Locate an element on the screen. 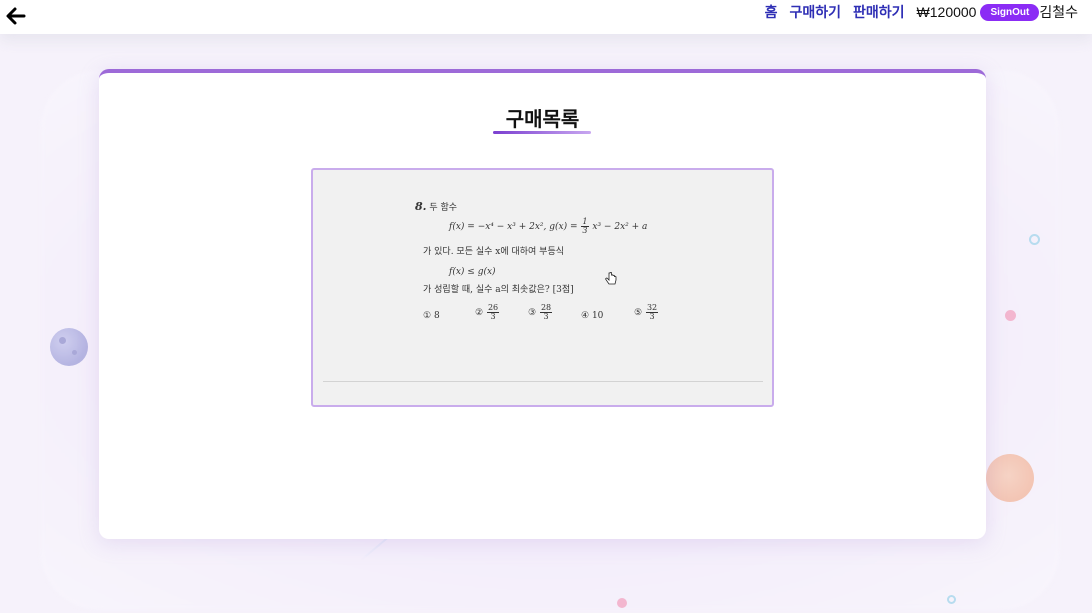  function-f: f(x) = −x⁴ − x³ + 2x², is located at coordinates (498, 227).